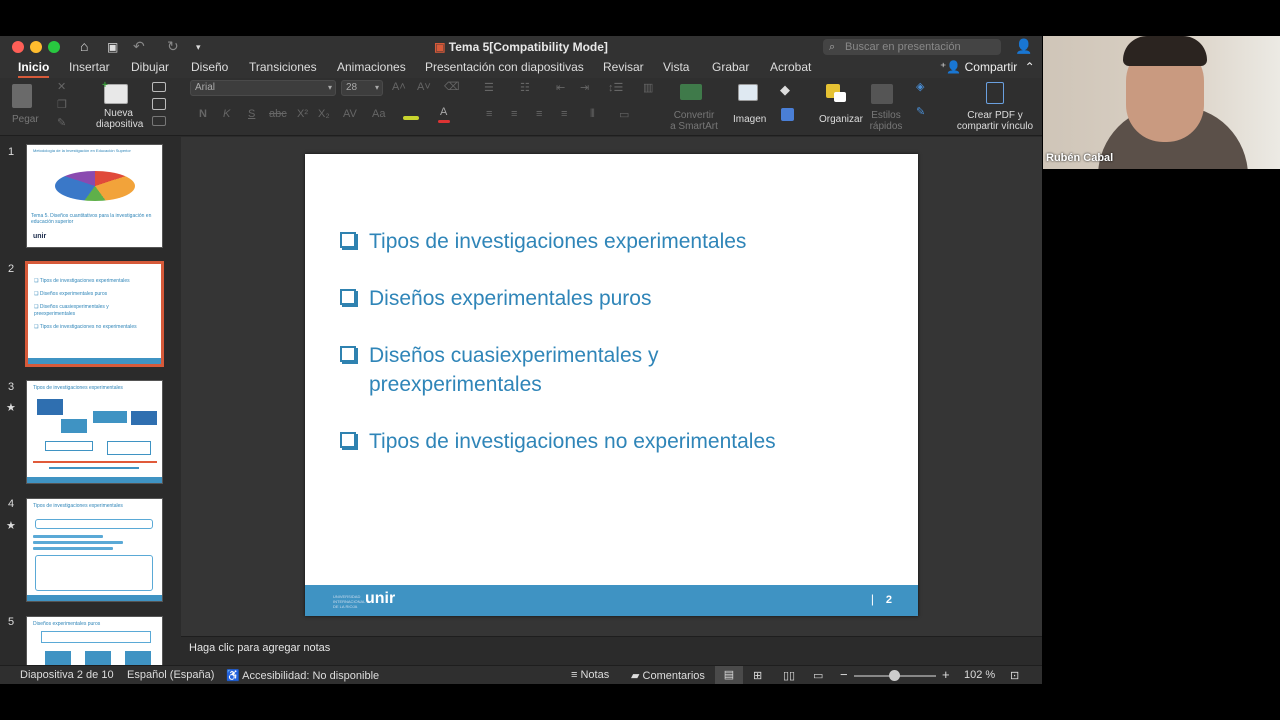 The image size is (1280, 720). Describe the element at coordinates (790, 67) in the screenshot. I see `tab-acrobat: Acrobat` at that location.